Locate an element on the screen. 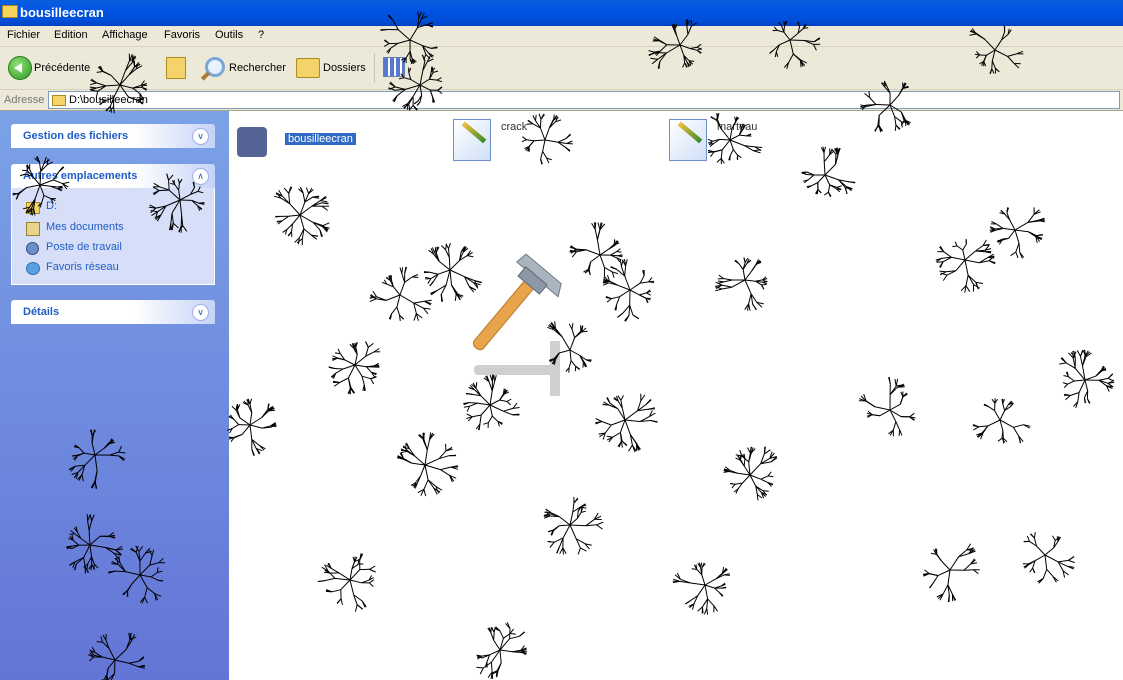 The width and height of the screenshot is (1123, 680). hammer-icon is located at coordinates (517, 324).